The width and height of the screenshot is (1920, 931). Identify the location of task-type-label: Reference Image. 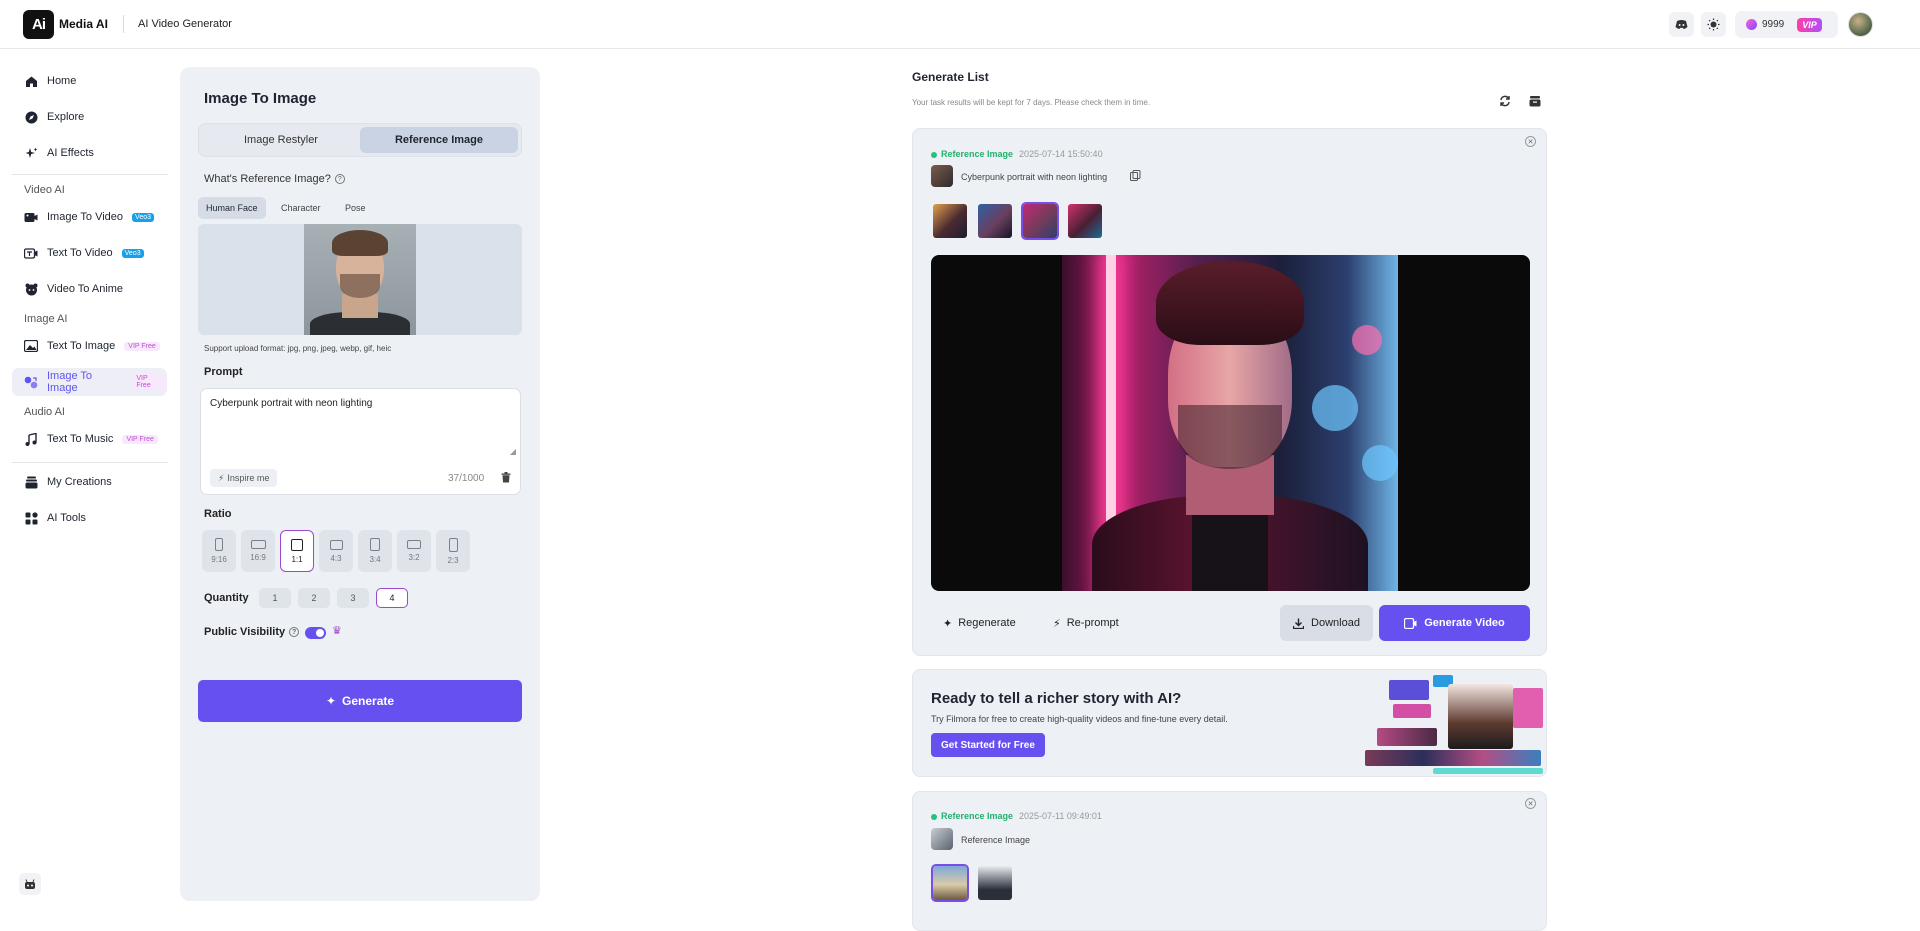
(977, 816).